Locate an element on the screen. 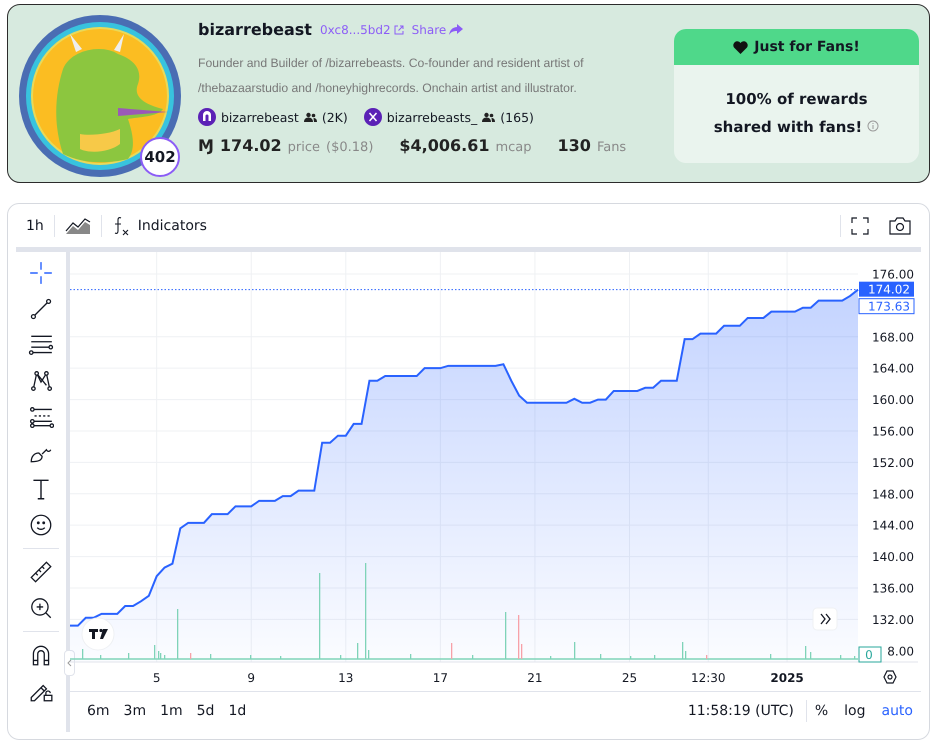  social-handle: bizarrebeast is located at coordinates (260, 117).